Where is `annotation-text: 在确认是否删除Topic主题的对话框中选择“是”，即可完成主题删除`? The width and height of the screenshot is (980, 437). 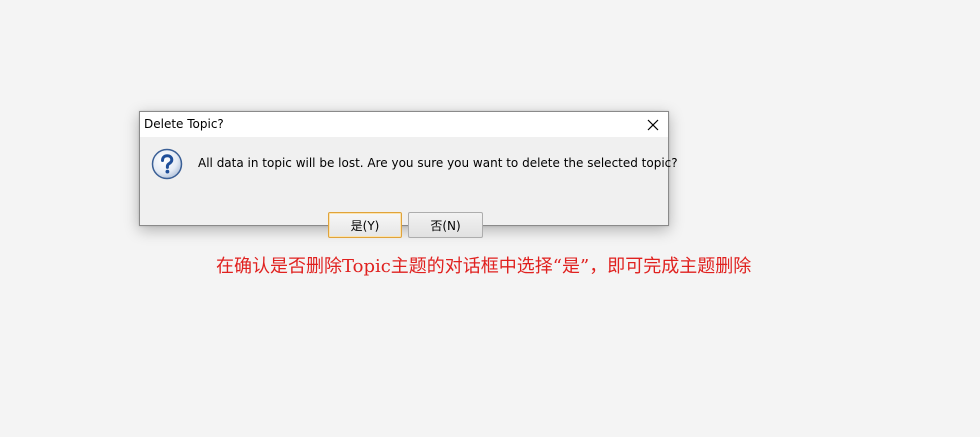 annotation-text: 在确认是否删除Topic主题的对话框中选择“是”，即可完成主题删除 is located at coordinates (484, 266).